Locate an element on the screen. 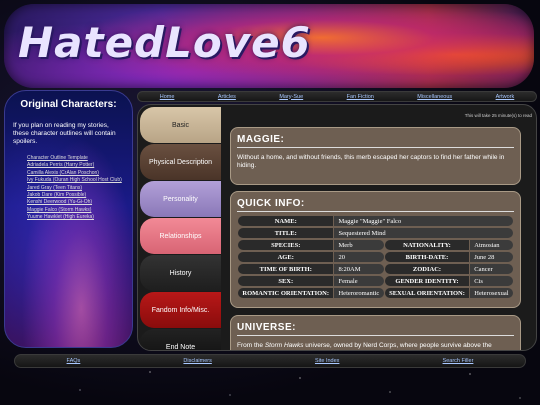 This screenshot has width=540, height=405. birthtime-value: 8:20AM is located at coordinates (359, 269).